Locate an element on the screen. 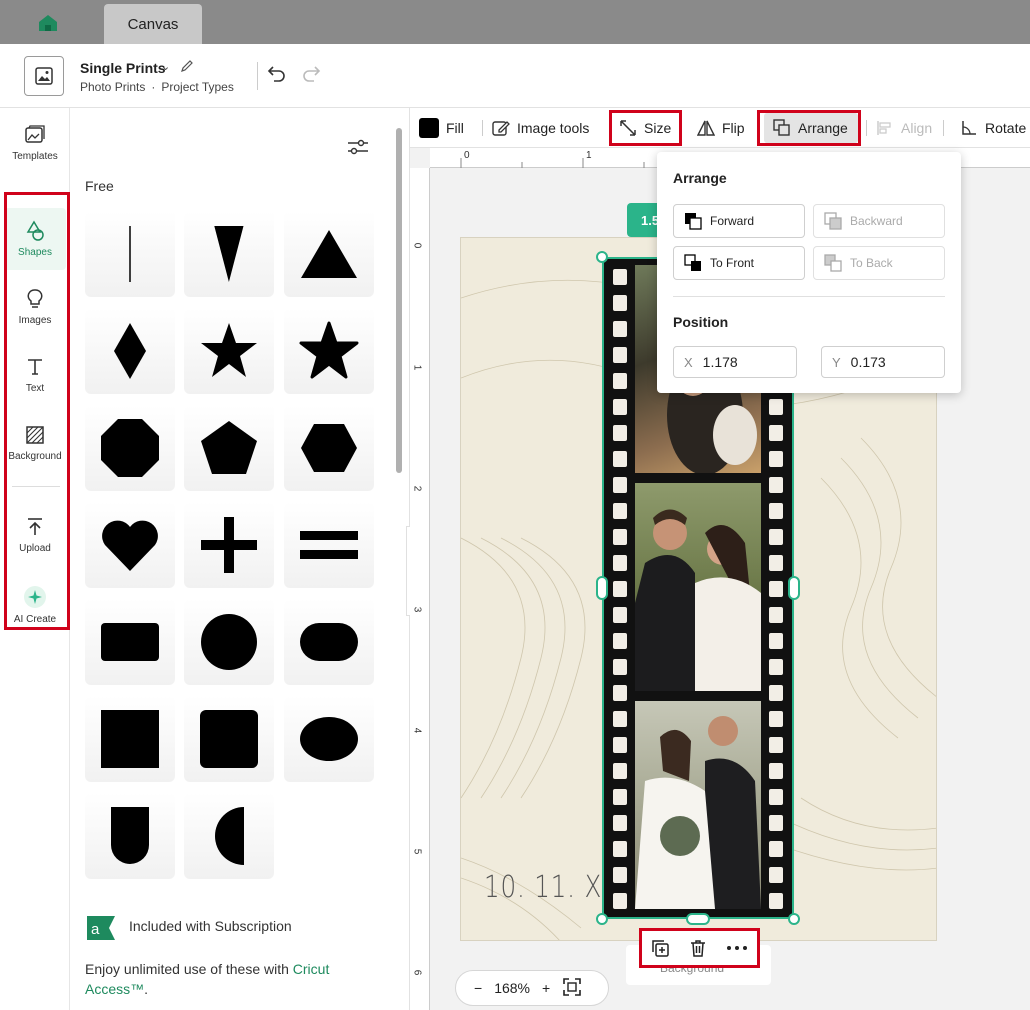 This screenshot has height=1010, width=1030. shape-half-circle is located at coordinates (229, 836).